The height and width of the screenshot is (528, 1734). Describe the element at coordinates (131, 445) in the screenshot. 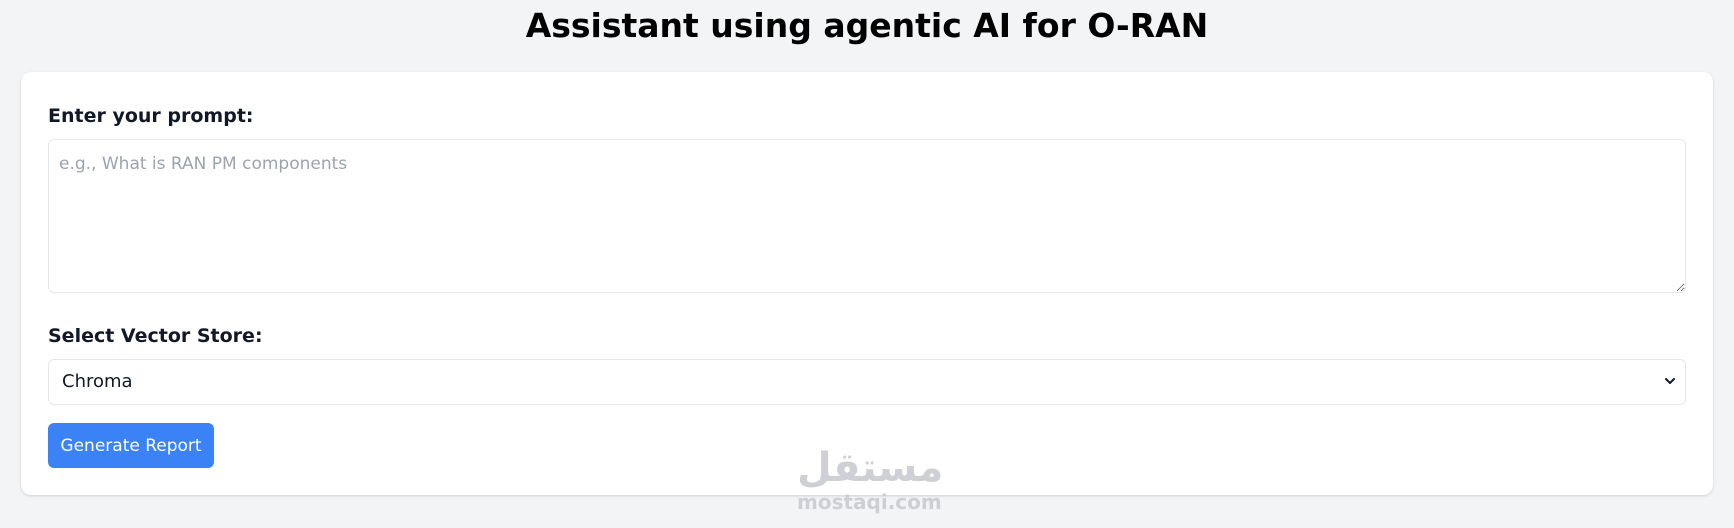

I see `generate-report-button: Generate Report` at that location.